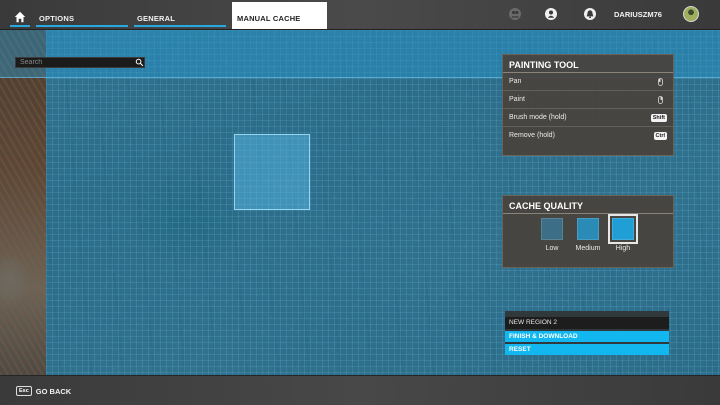 The height and width of the screenshot is (405, 720). I want to click on home-button, so click(20, 17).